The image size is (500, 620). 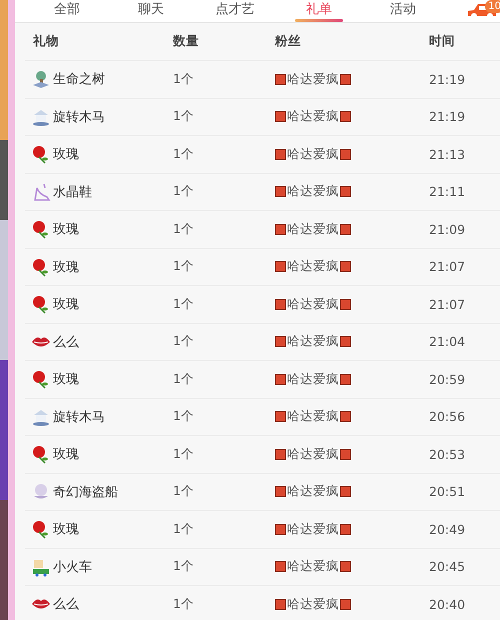 What do you see at coordinates (447, 454) in the screenshot?
I see `table-cell-text: 20:53` at bounding box center [447, 454].